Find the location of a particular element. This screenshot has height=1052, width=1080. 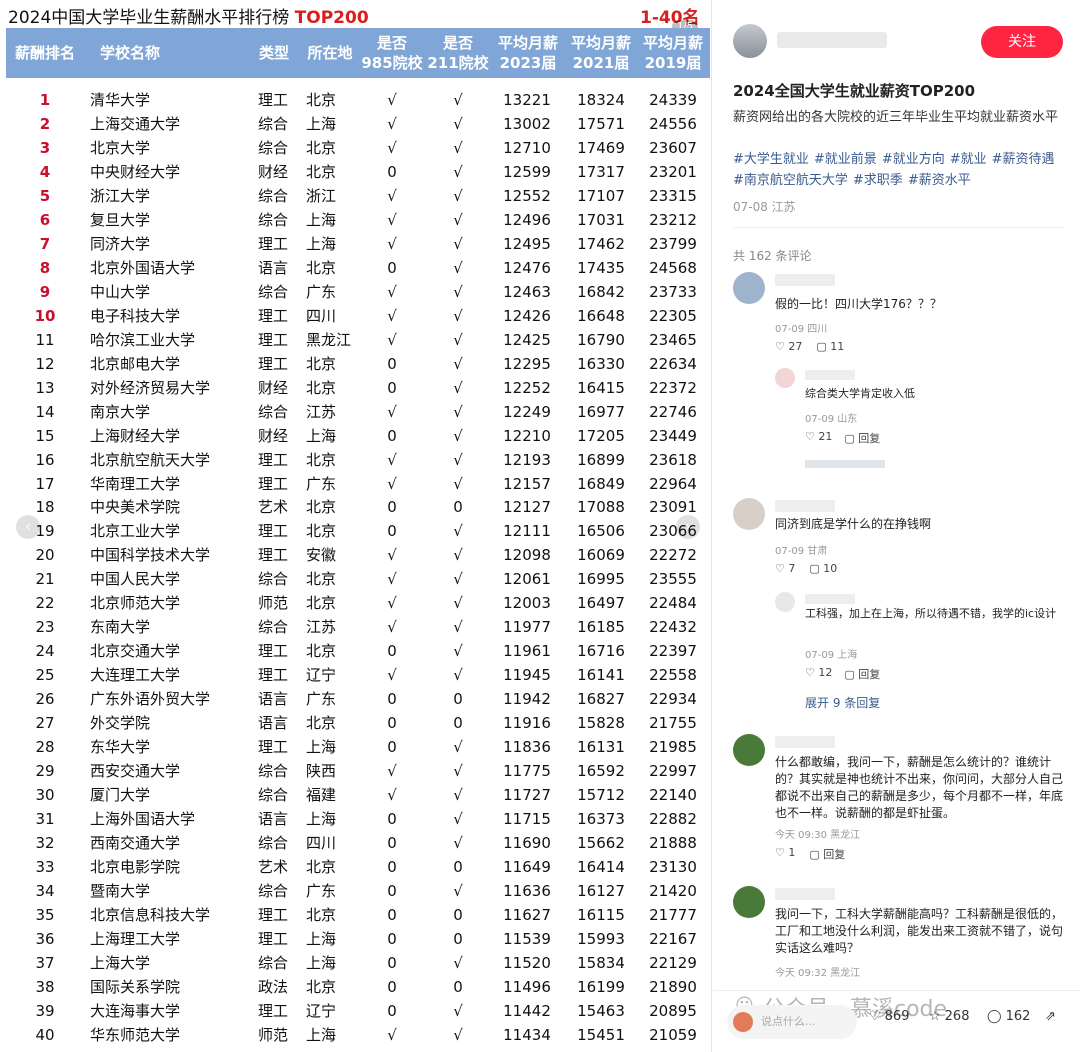

like-button: ♡ 1 is located at coordinates (785, 854).